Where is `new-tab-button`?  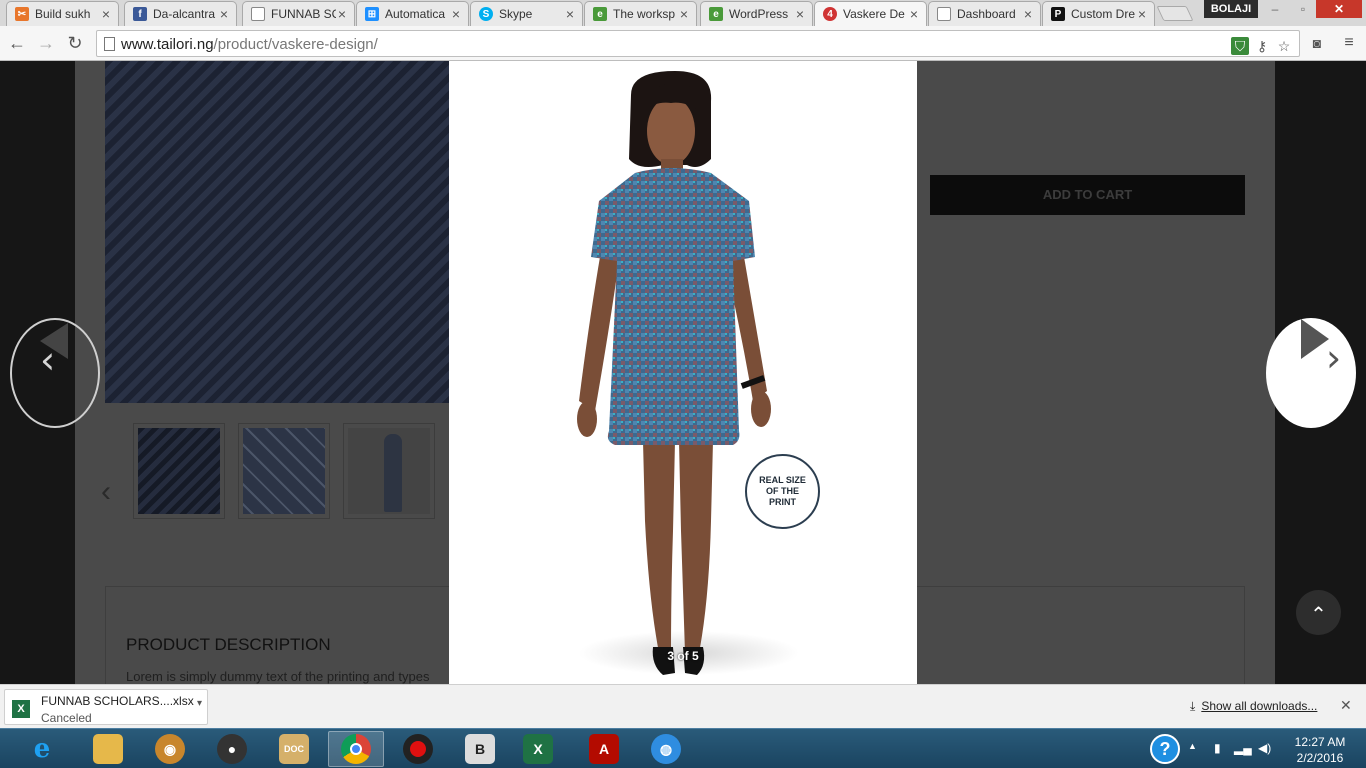 new-tab-button is located at coordinates (1175, 13).